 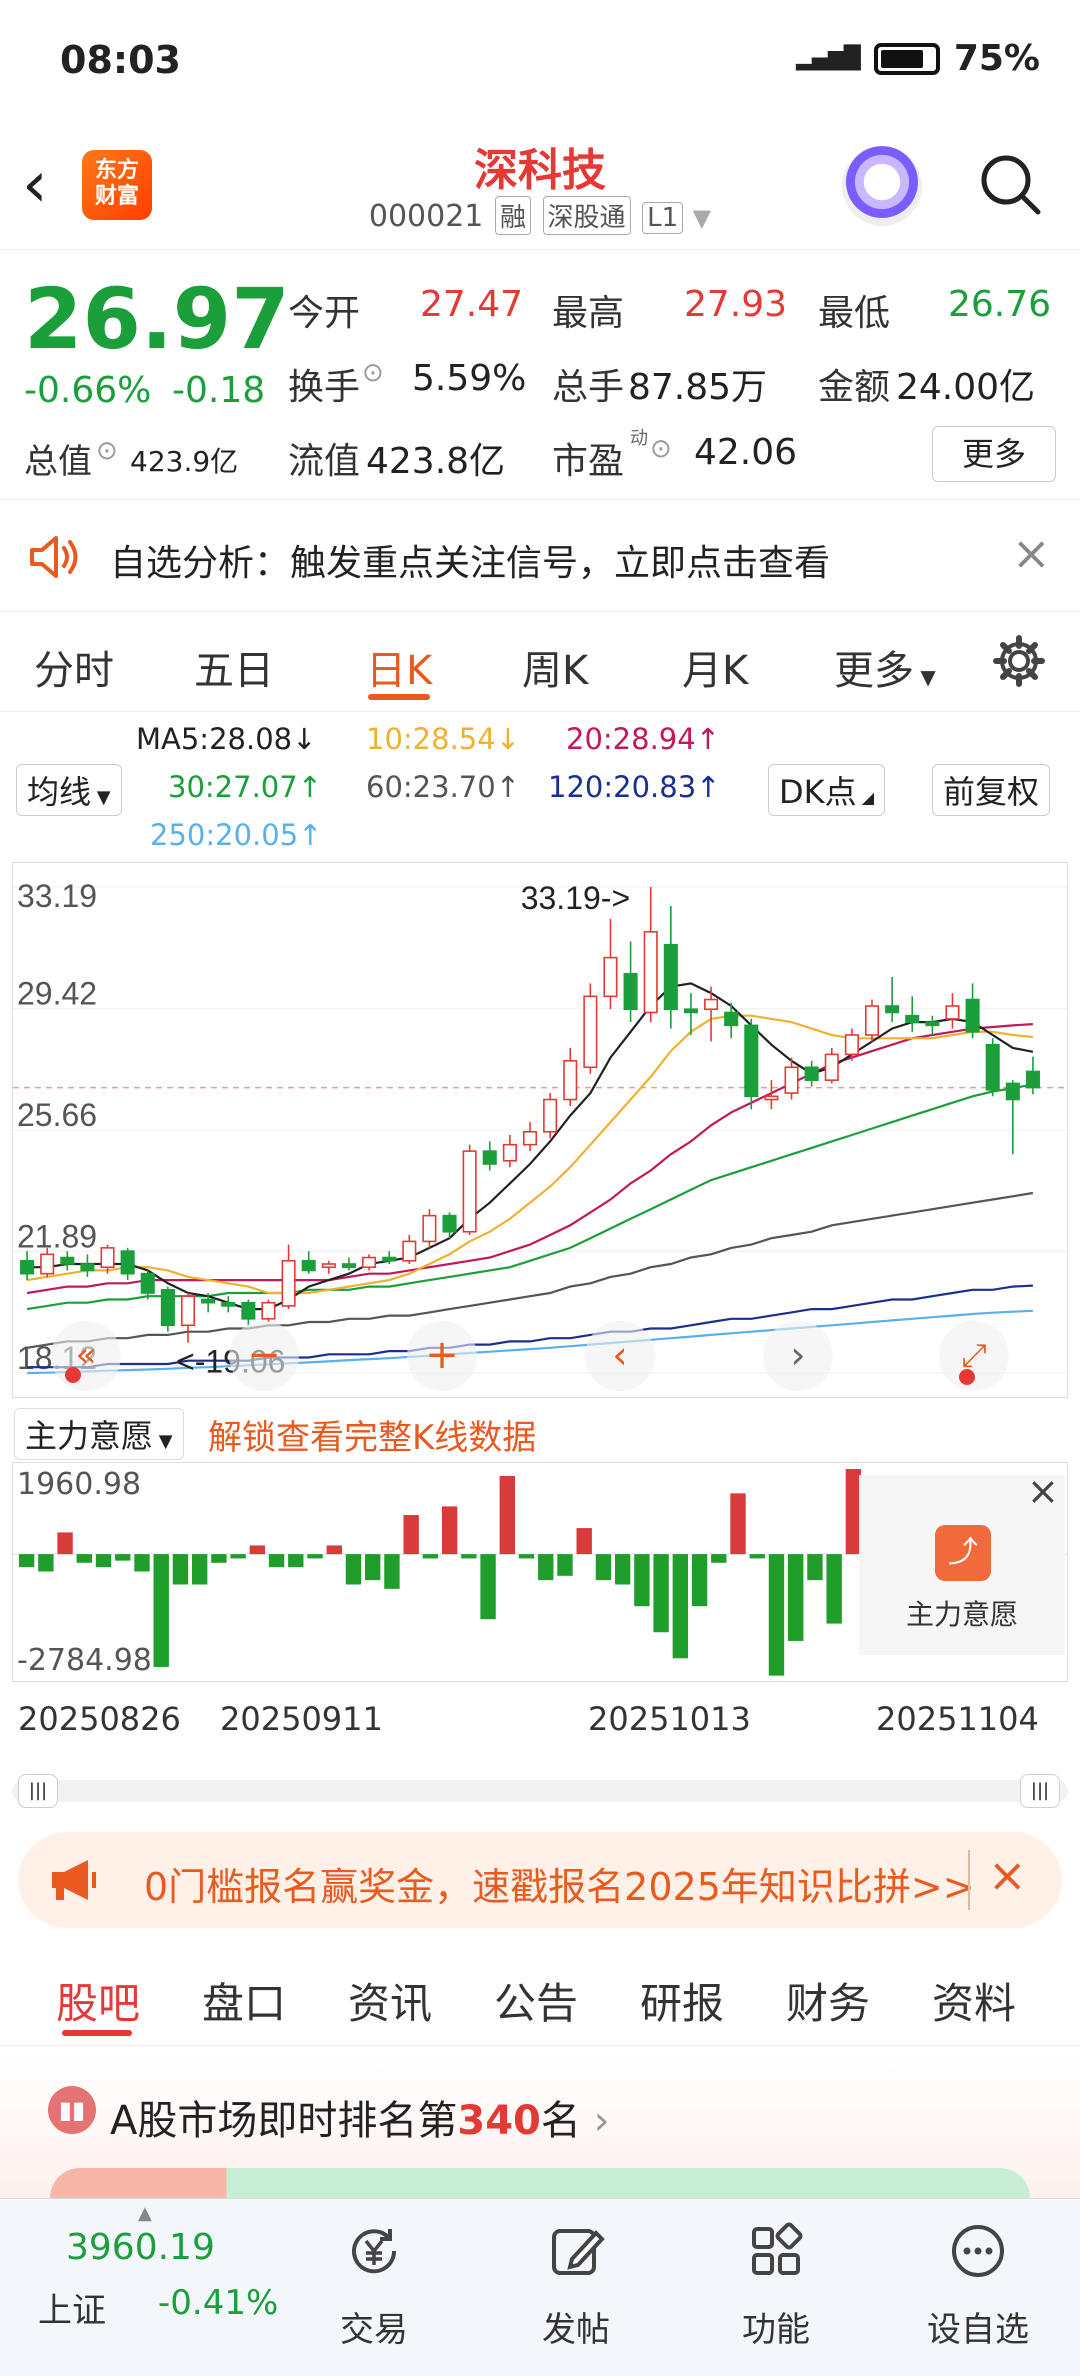 What do you see at coordinates (961, 1614) in the screenshot?
I see `flow-lock-label: 主力意愿` at bounding box center [961, 1614].